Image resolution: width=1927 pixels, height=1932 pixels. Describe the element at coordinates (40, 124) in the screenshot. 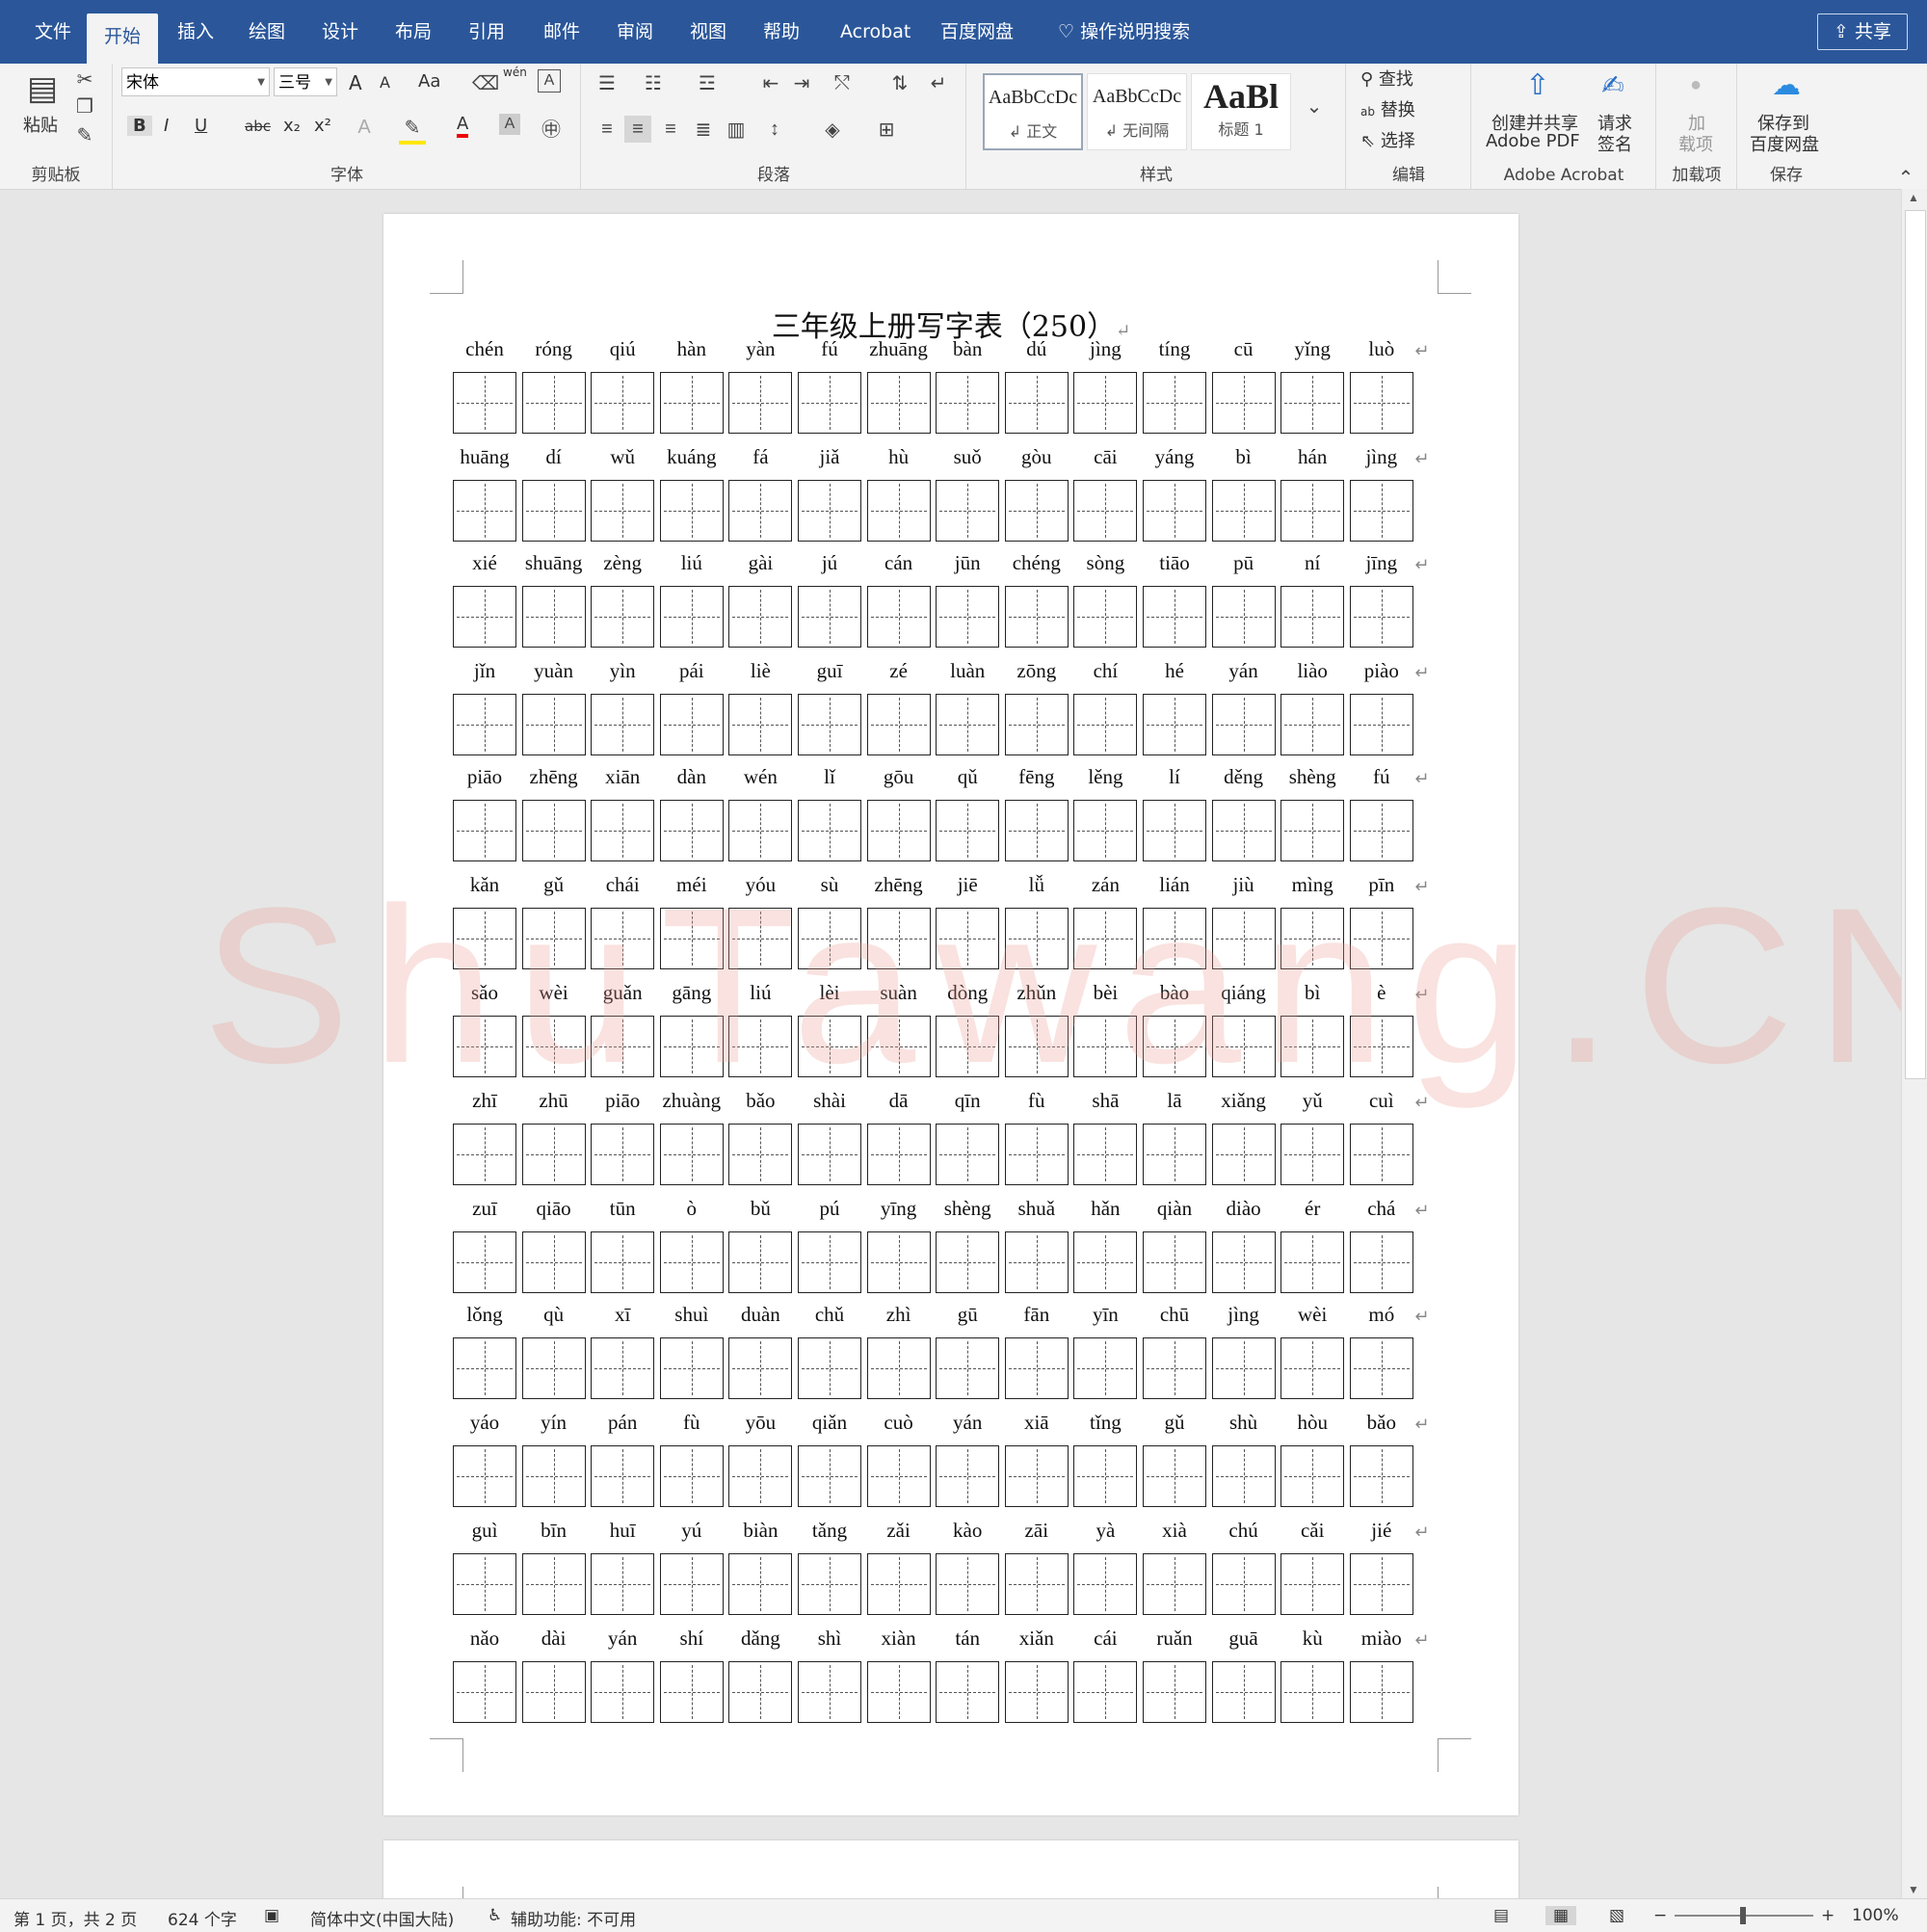

I see `paste-button: 粘贴` at that location.